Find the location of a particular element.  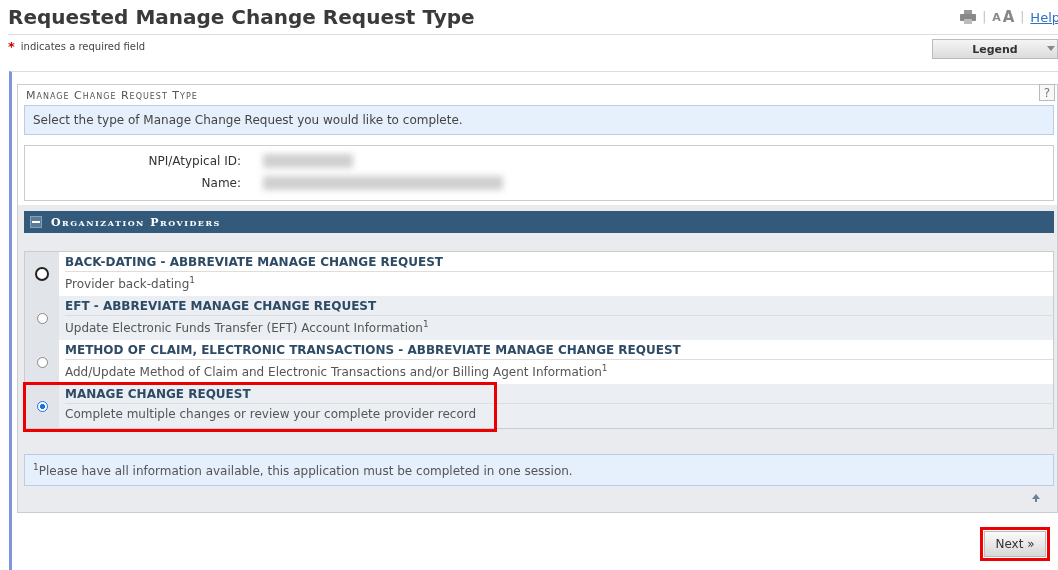

option-description: Complete multiple changes or review your complete provider record is located at coordinates (271, 413).